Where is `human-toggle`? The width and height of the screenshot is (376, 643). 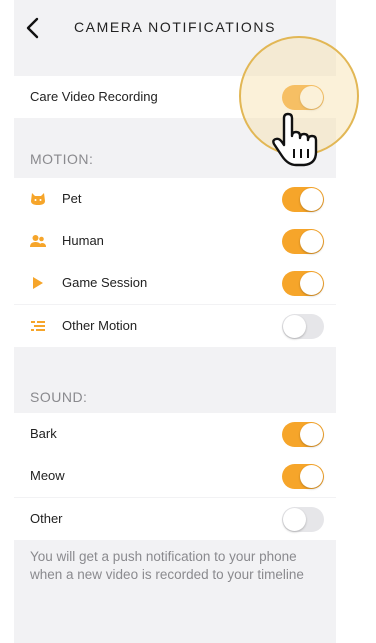
human-toggle is located at coordinates (303, 241).